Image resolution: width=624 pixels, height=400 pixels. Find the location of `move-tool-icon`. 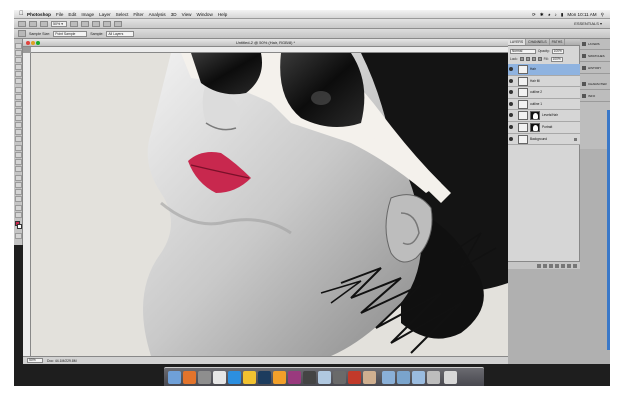

move-tool-icon is located at coordinates (18, 46).